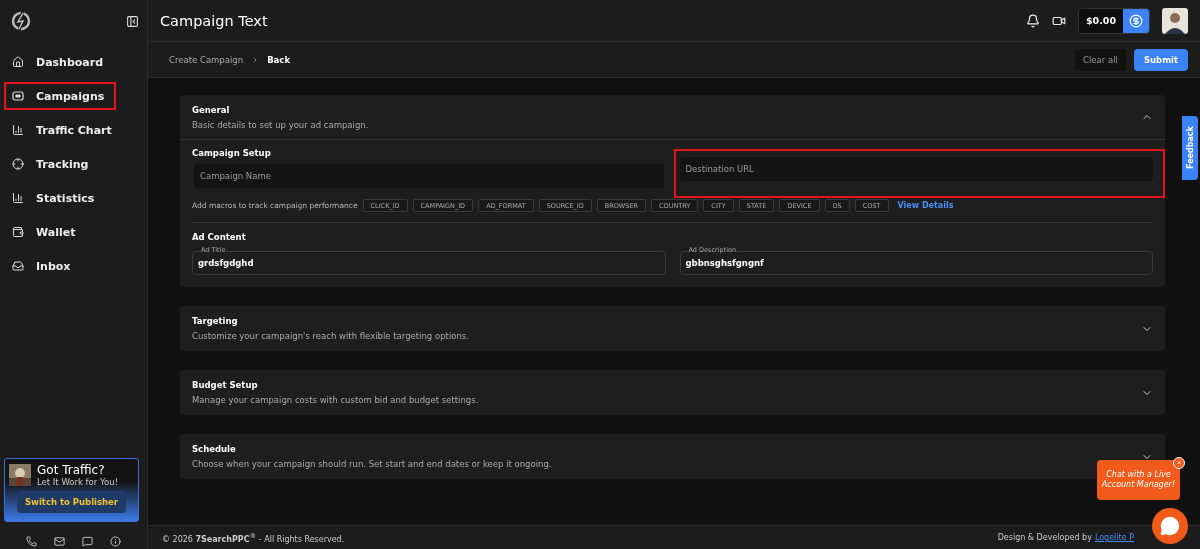  Describe the element at coordinates (372, 464) in the screenshot. I see `section-subtitle: Choose when your campaign should run. Set start and end dates or keep it ongoing.` at that location.